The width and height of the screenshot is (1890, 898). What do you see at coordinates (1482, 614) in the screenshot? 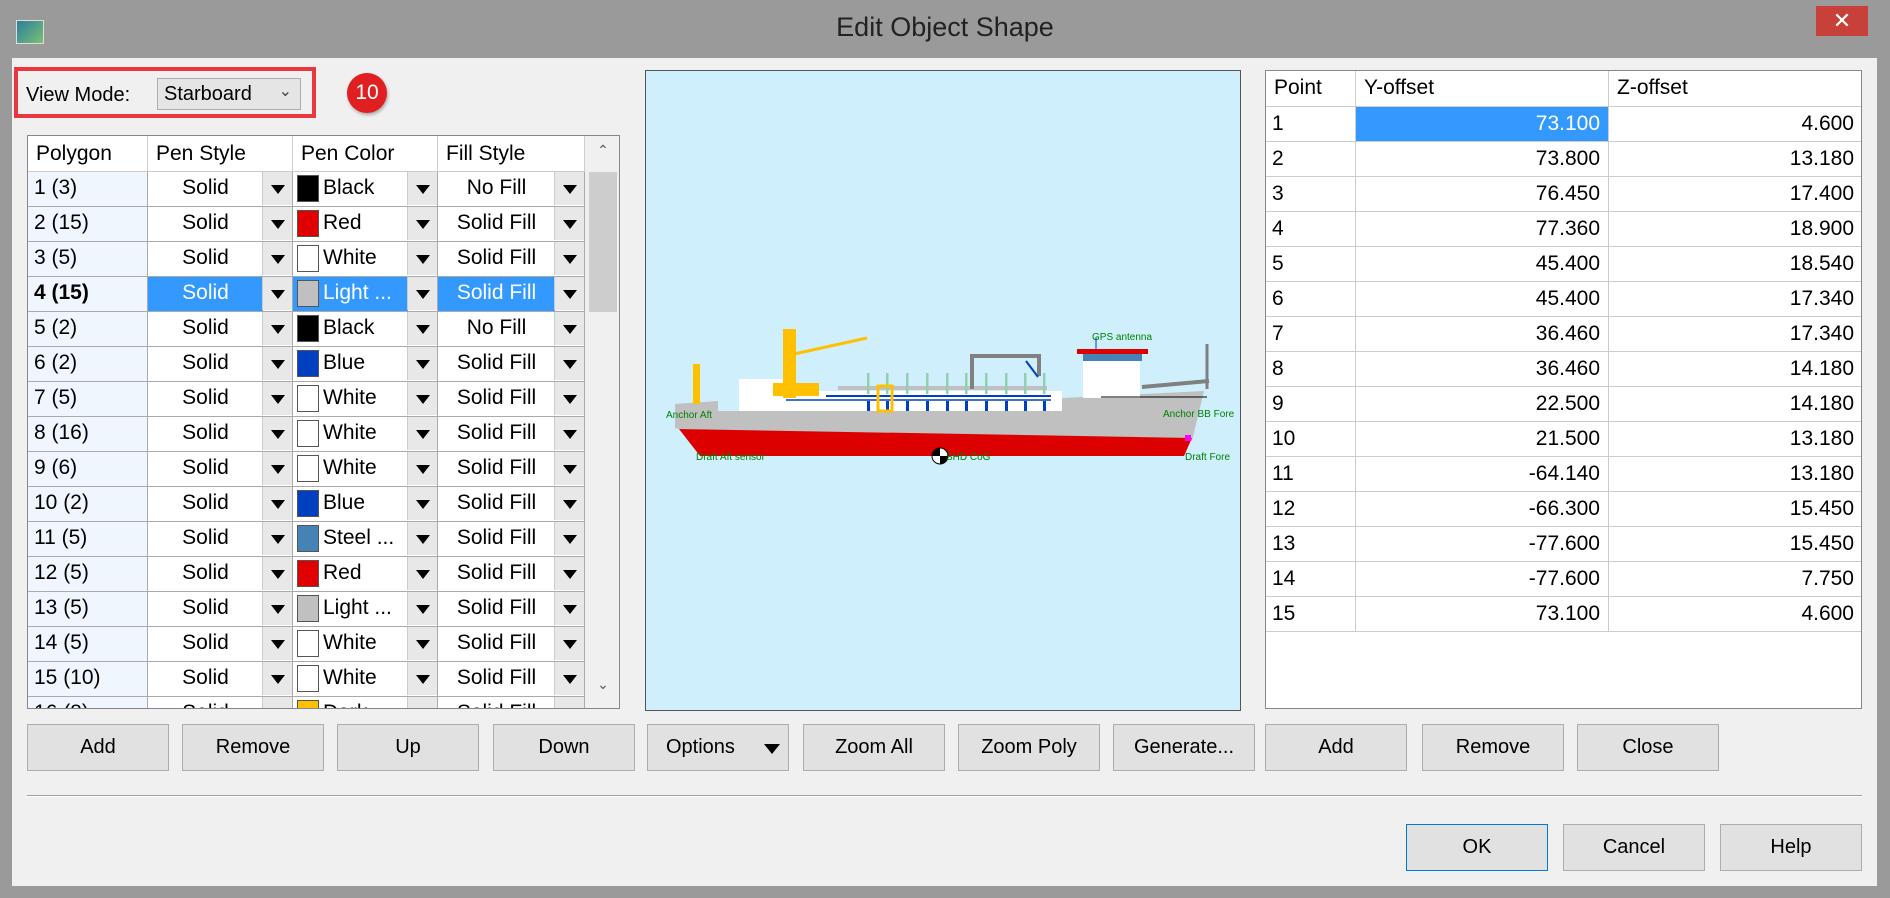
I see `y-offset-cell: 73.100` at bounding box center [1482, 614].